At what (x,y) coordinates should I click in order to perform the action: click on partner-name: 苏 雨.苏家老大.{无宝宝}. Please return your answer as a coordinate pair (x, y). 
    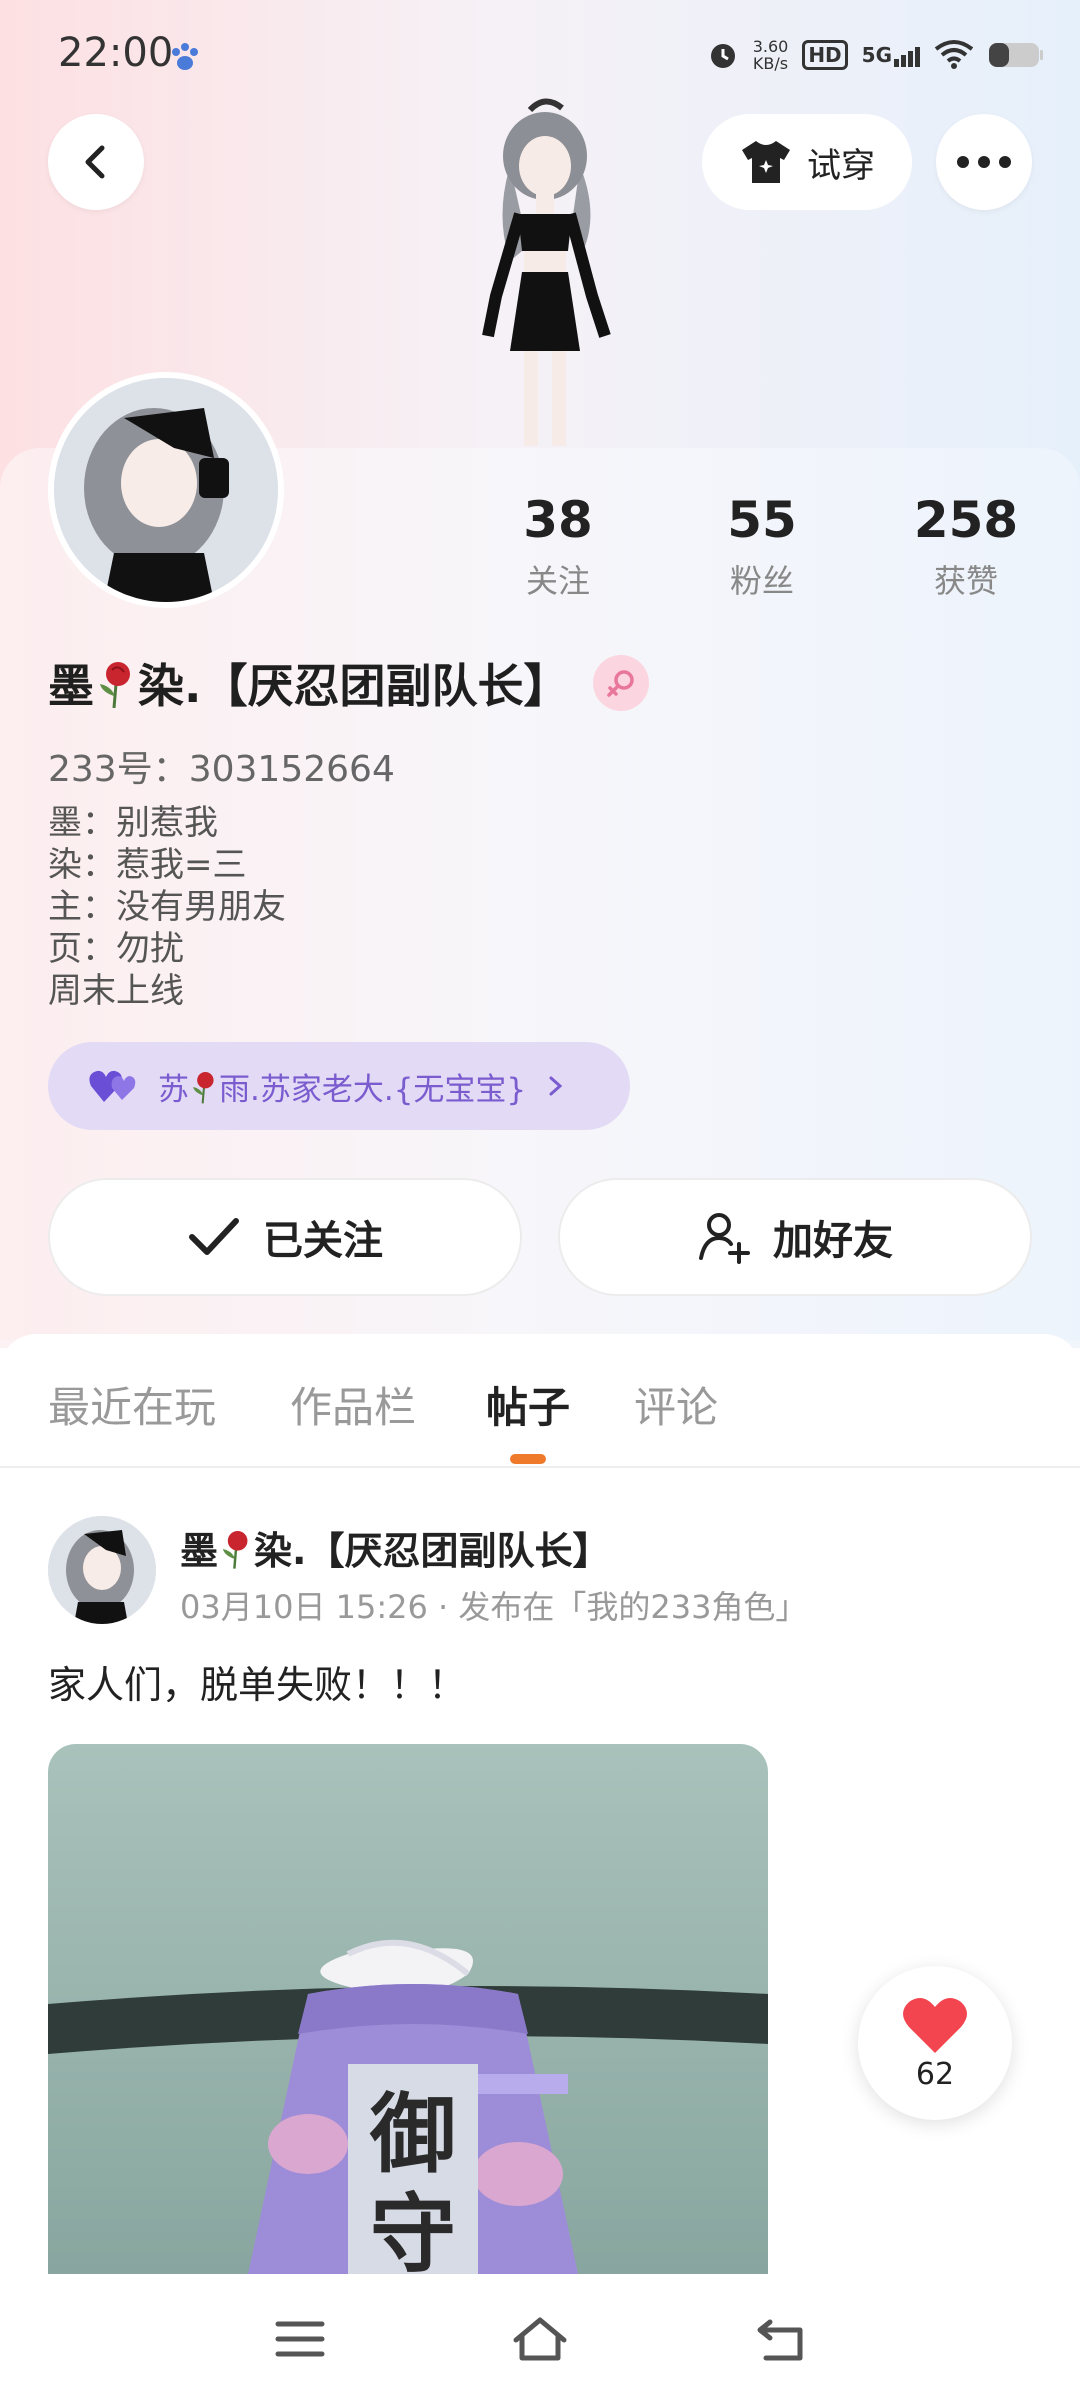
    Looking at the image, I should click on (342, 1086).